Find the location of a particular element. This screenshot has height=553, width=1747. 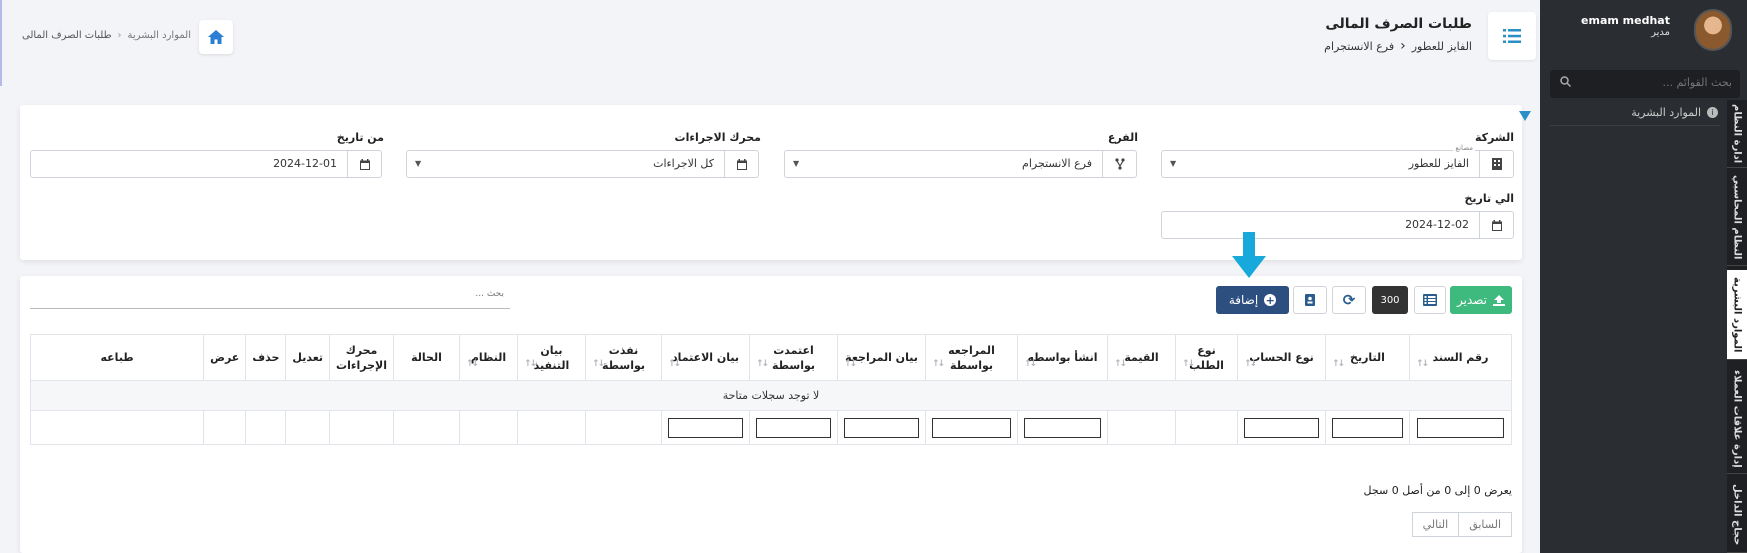

menu-toggle-button is located at coordinates (1512, 36).